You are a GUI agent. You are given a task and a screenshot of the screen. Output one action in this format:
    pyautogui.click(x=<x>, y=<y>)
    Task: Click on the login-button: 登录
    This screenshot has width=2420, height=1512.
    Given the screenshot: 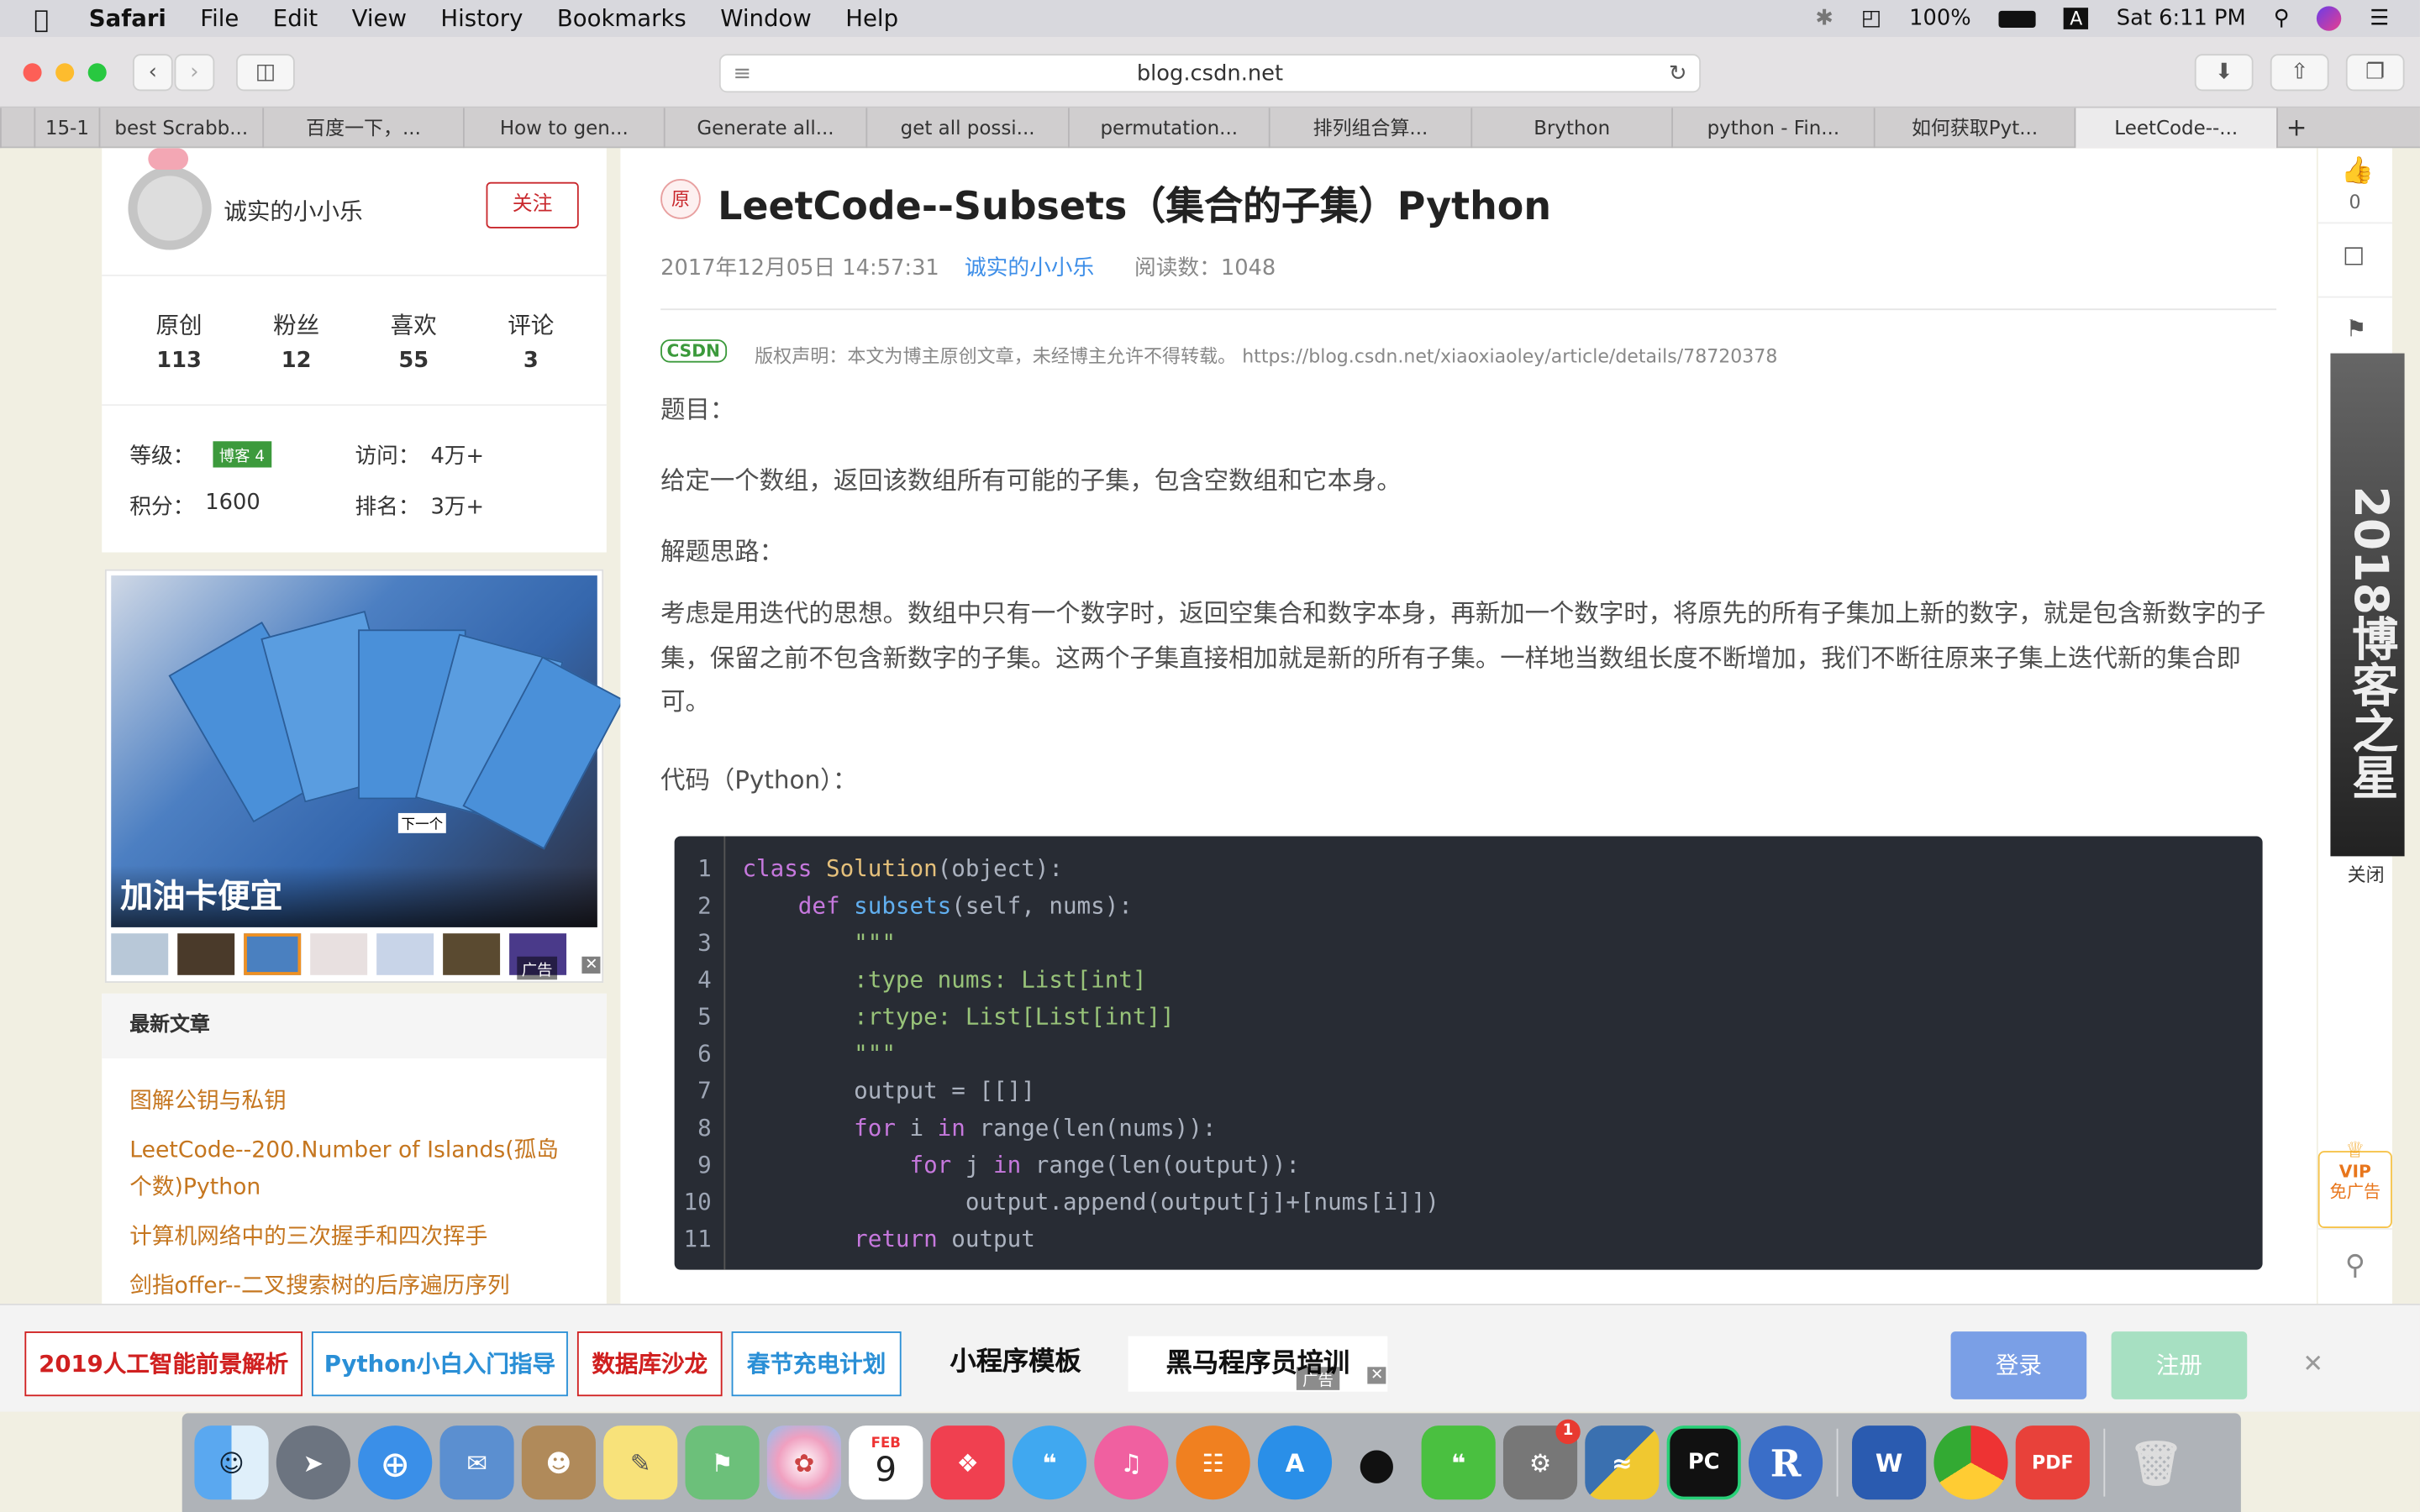 What is the action you would take?
    pyautogui.click(x=2019, y=1365)
    